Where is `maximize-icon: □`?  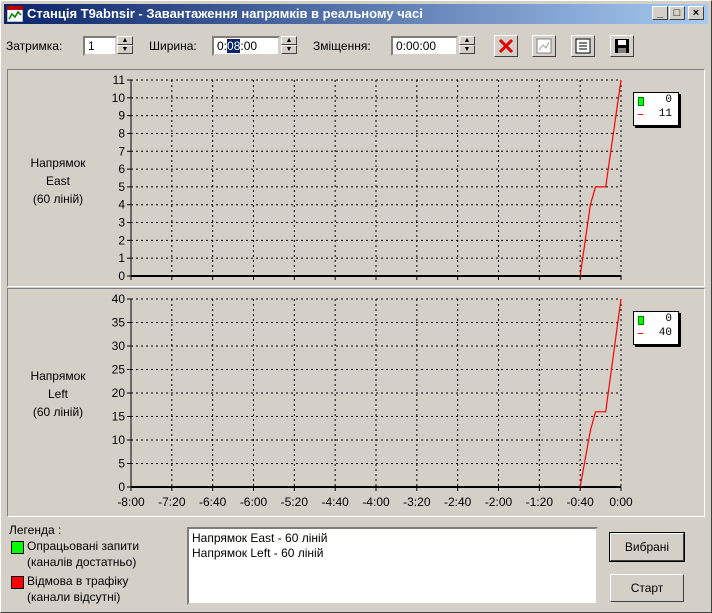
maximize-icon: □ is located at coordinates (677, 13).